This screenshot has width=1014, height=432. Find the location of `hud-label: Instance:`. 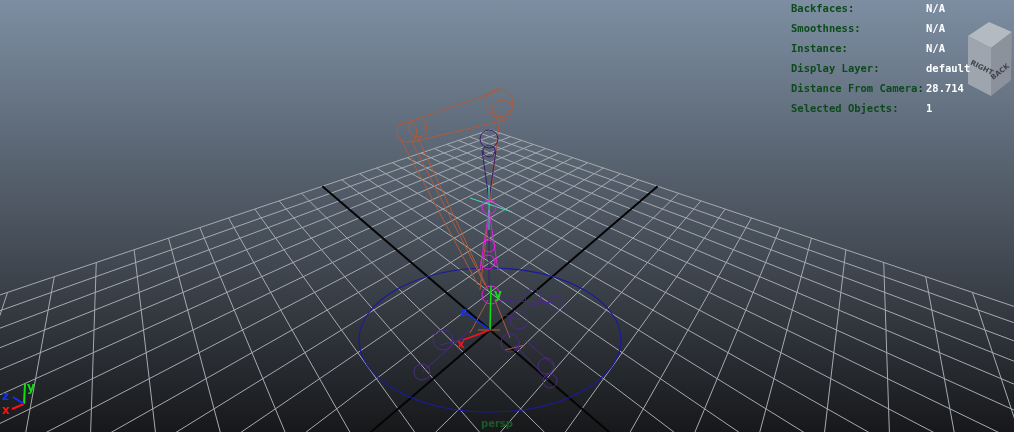

hud-label: Instance: is located at coordinates (820, 48).